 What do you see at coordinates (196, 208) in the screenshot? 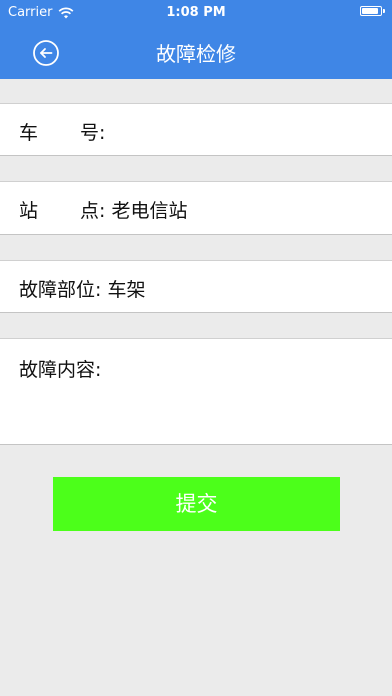
I see `station-row: 站 点: 老电信站` at bounding box center [196, 208].